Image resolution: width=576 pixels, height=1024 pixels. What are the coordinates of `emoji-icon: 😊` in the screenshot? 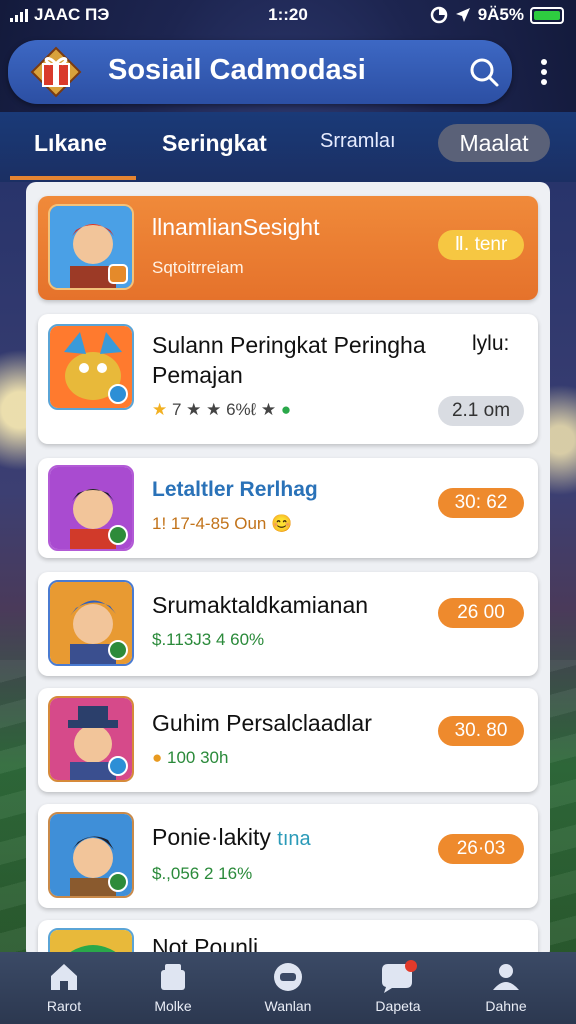 It's located at (282, 523).